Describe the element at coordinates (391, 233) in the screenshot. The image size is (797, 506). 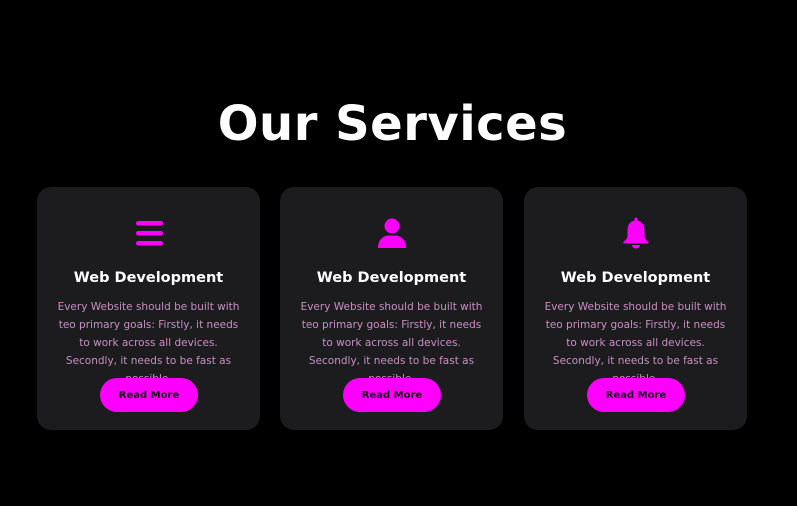
I see `user-icon` at that location.